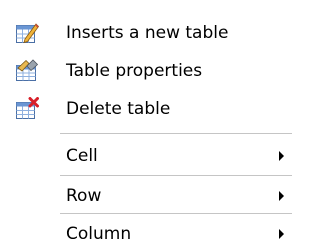 The width and height of the screenshot is (320, 248). What do you see at coordinates (27, 33) in the screenshot?
I see `insert-table-icon` at bounding box center [27, 33].